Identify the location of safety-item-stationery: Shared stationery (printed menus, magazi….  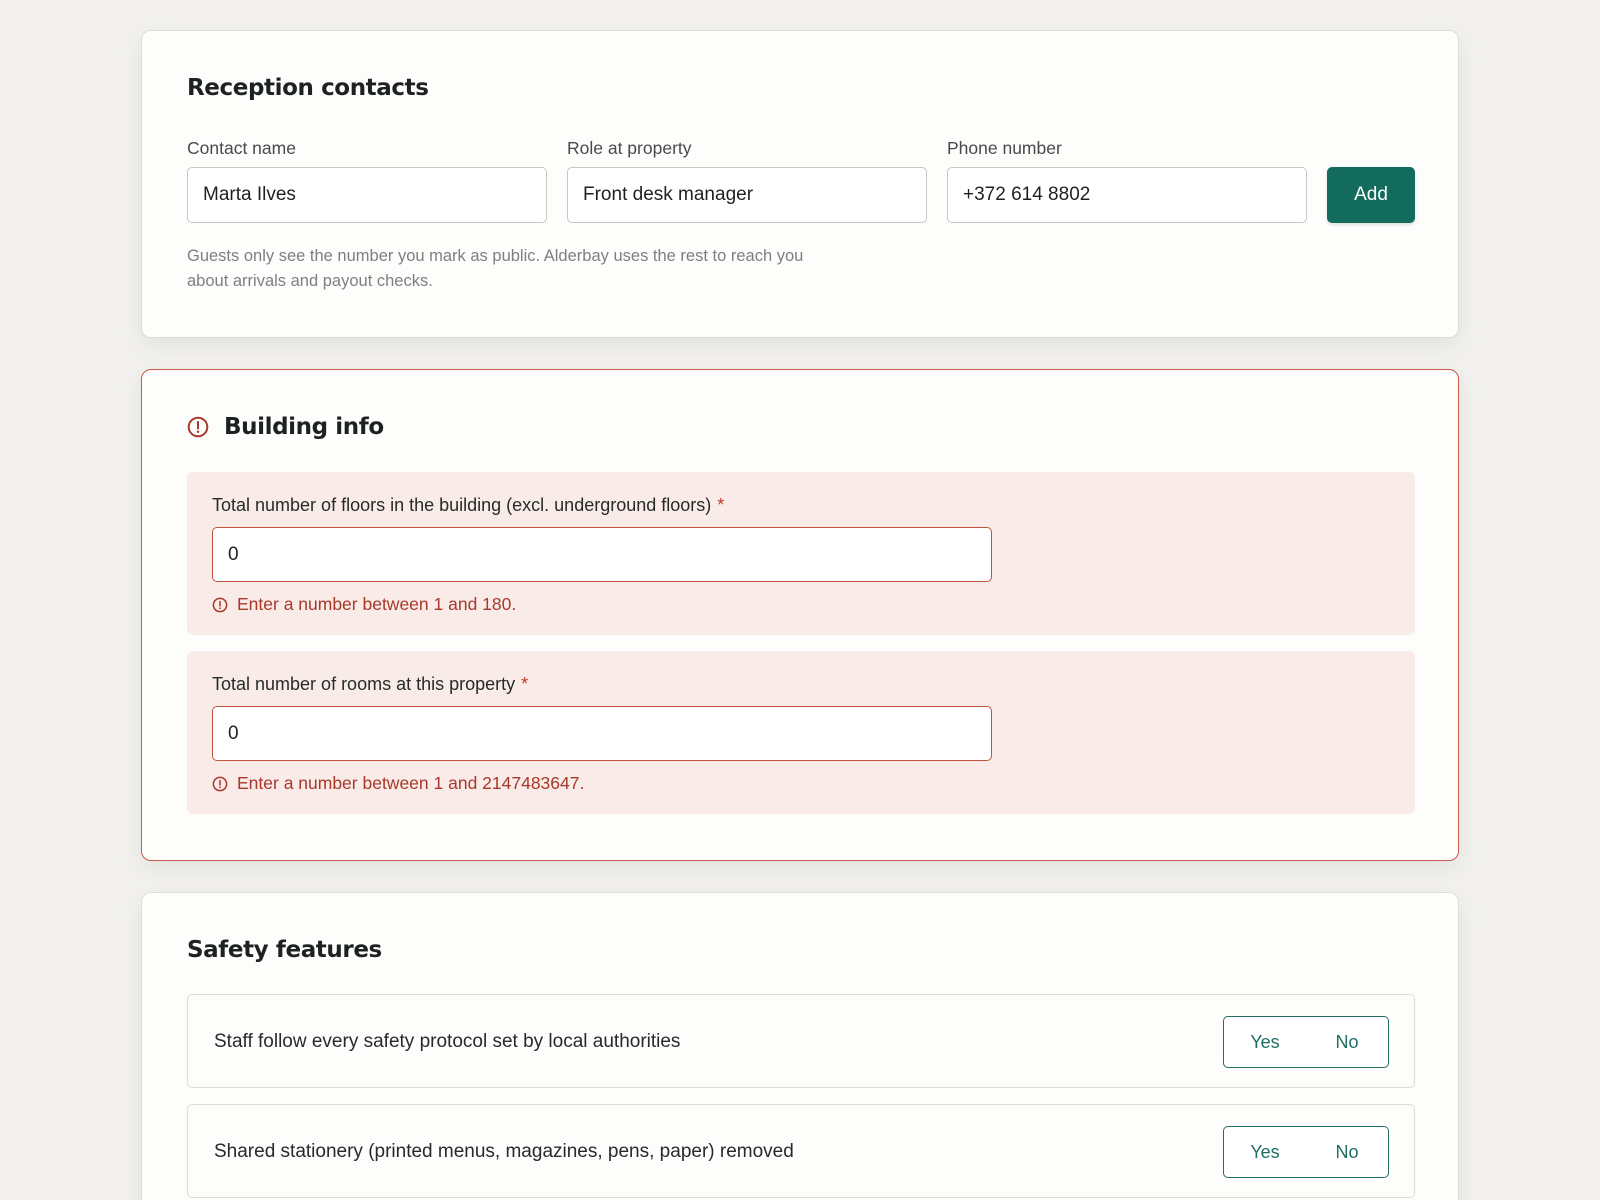
(801, 1151).